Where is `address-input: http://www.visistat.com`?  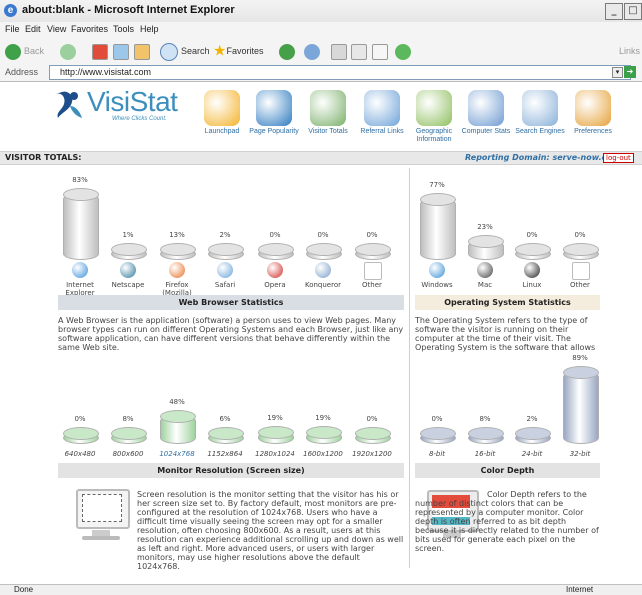 address-input: http://www.visistat.com is located at coordinates (340, 72).